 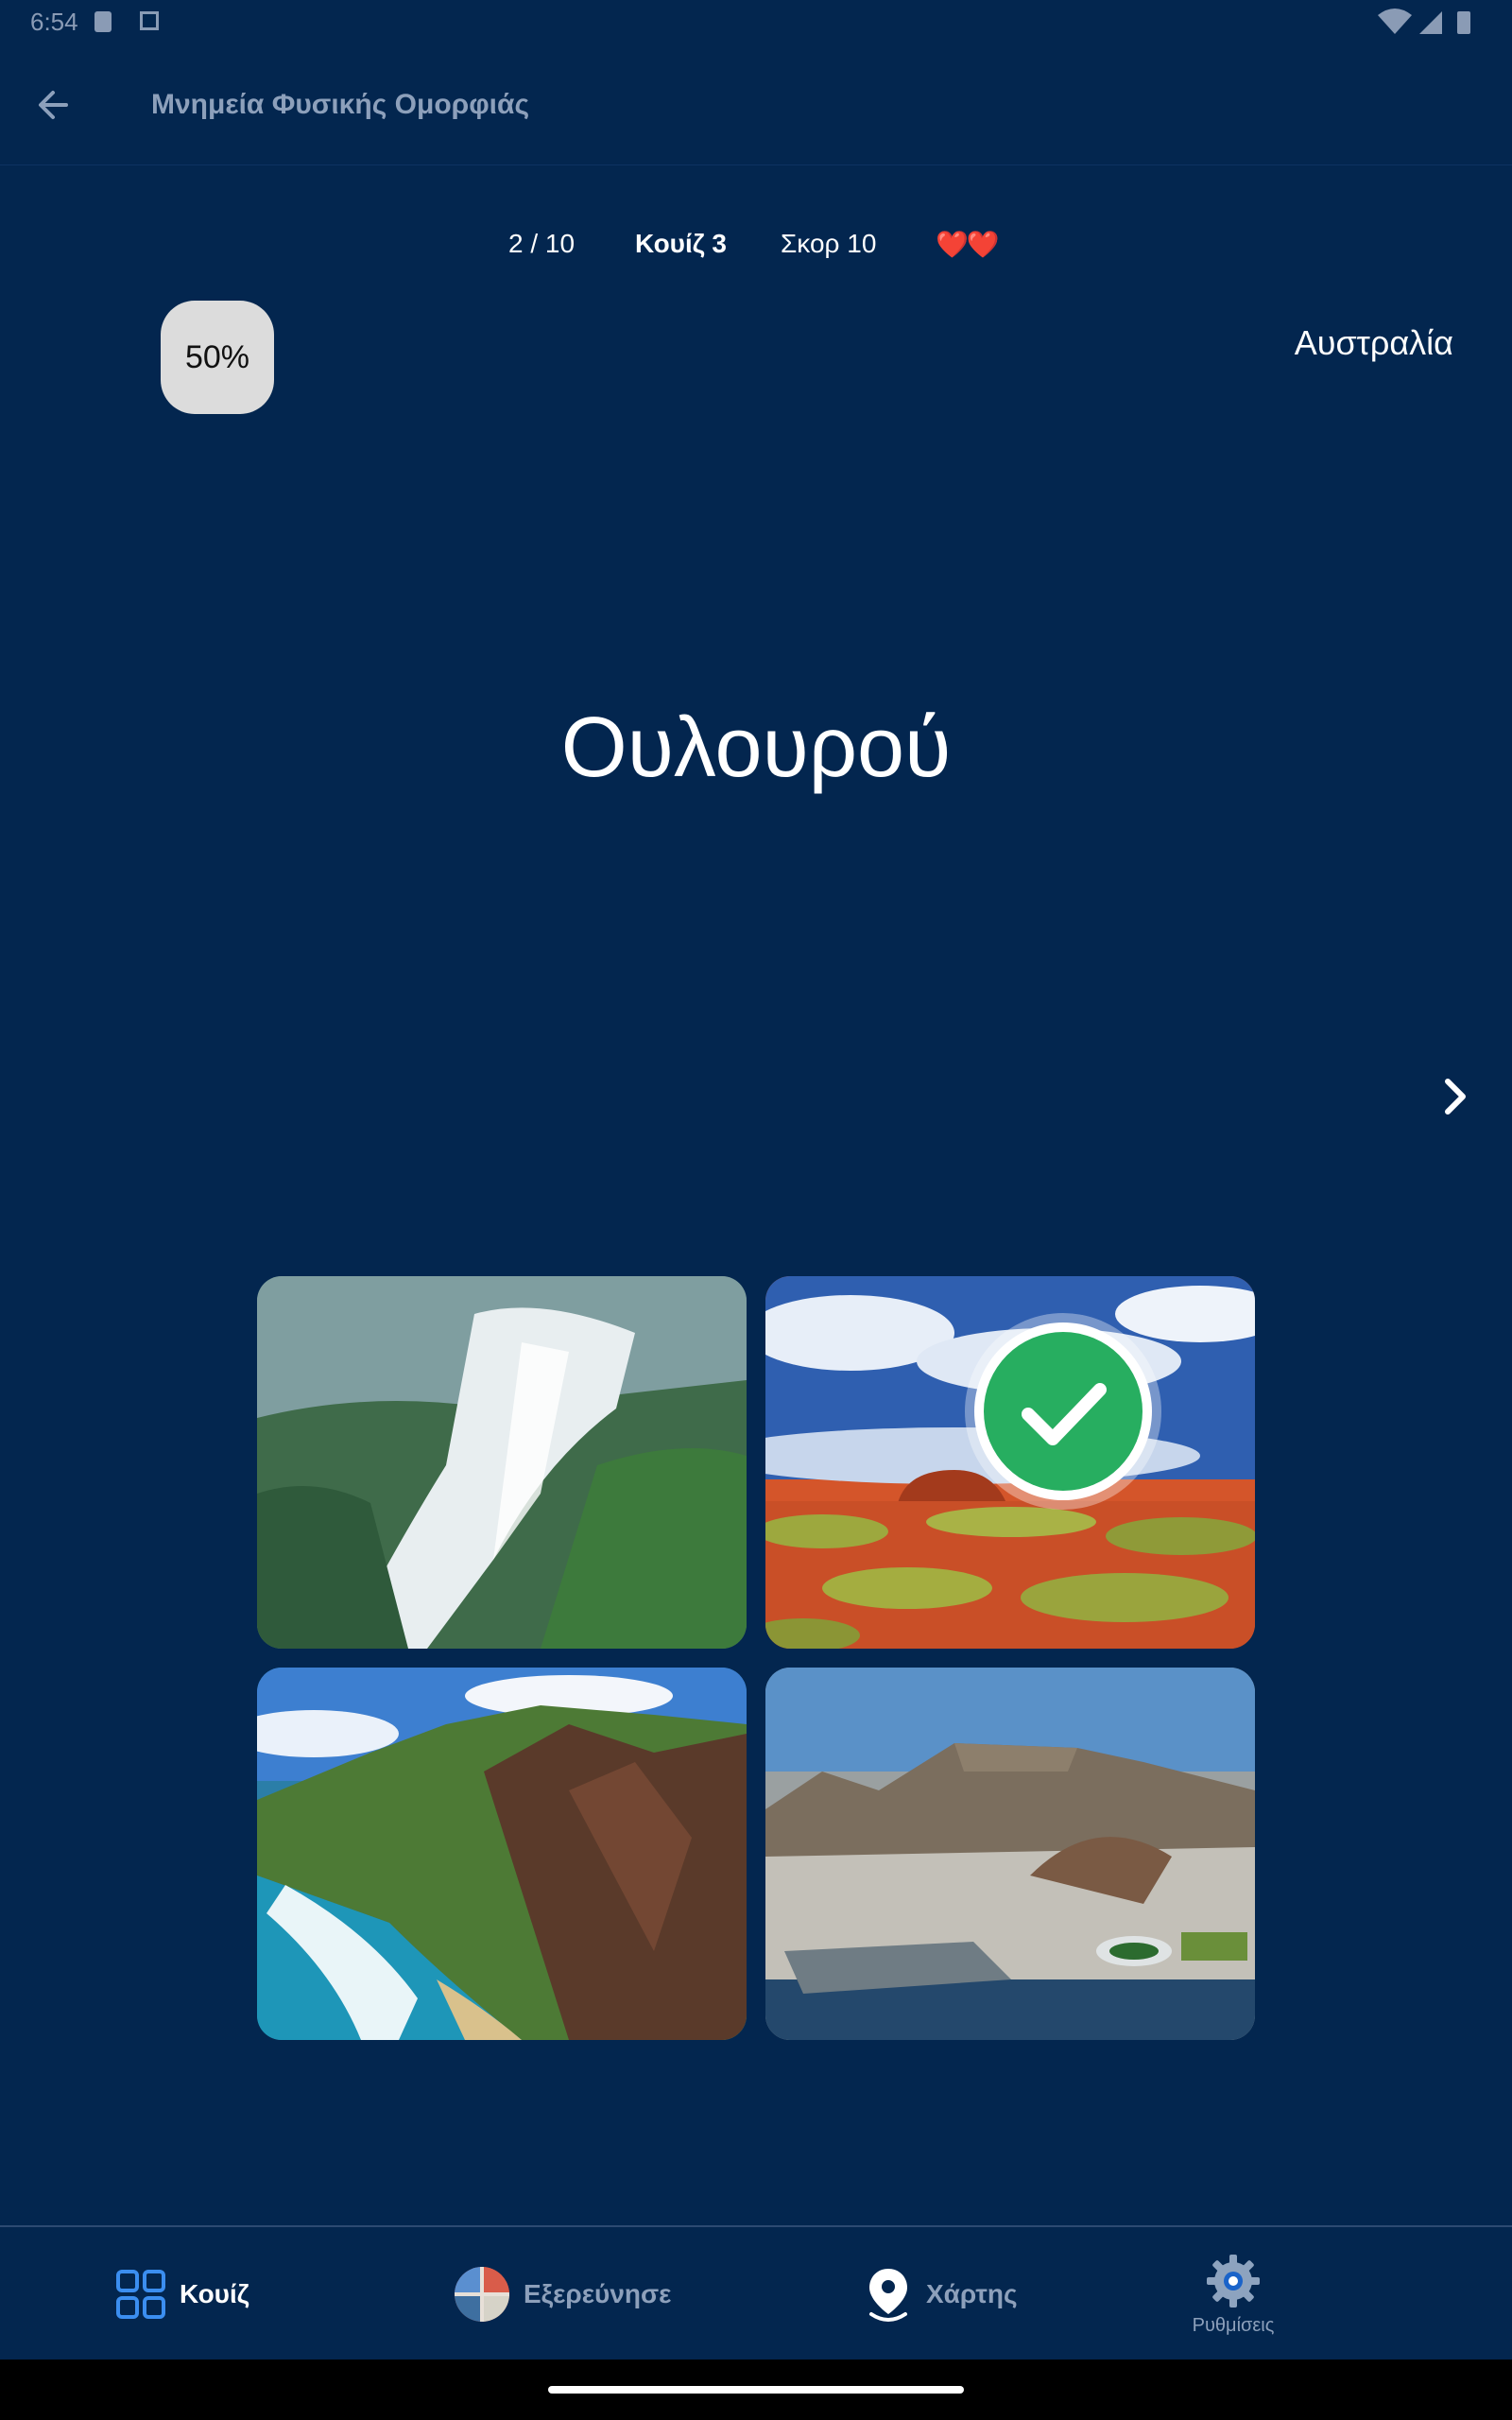 I want to click on nav-explore: Εξερεύνησε, so click(x=562, y=2294).